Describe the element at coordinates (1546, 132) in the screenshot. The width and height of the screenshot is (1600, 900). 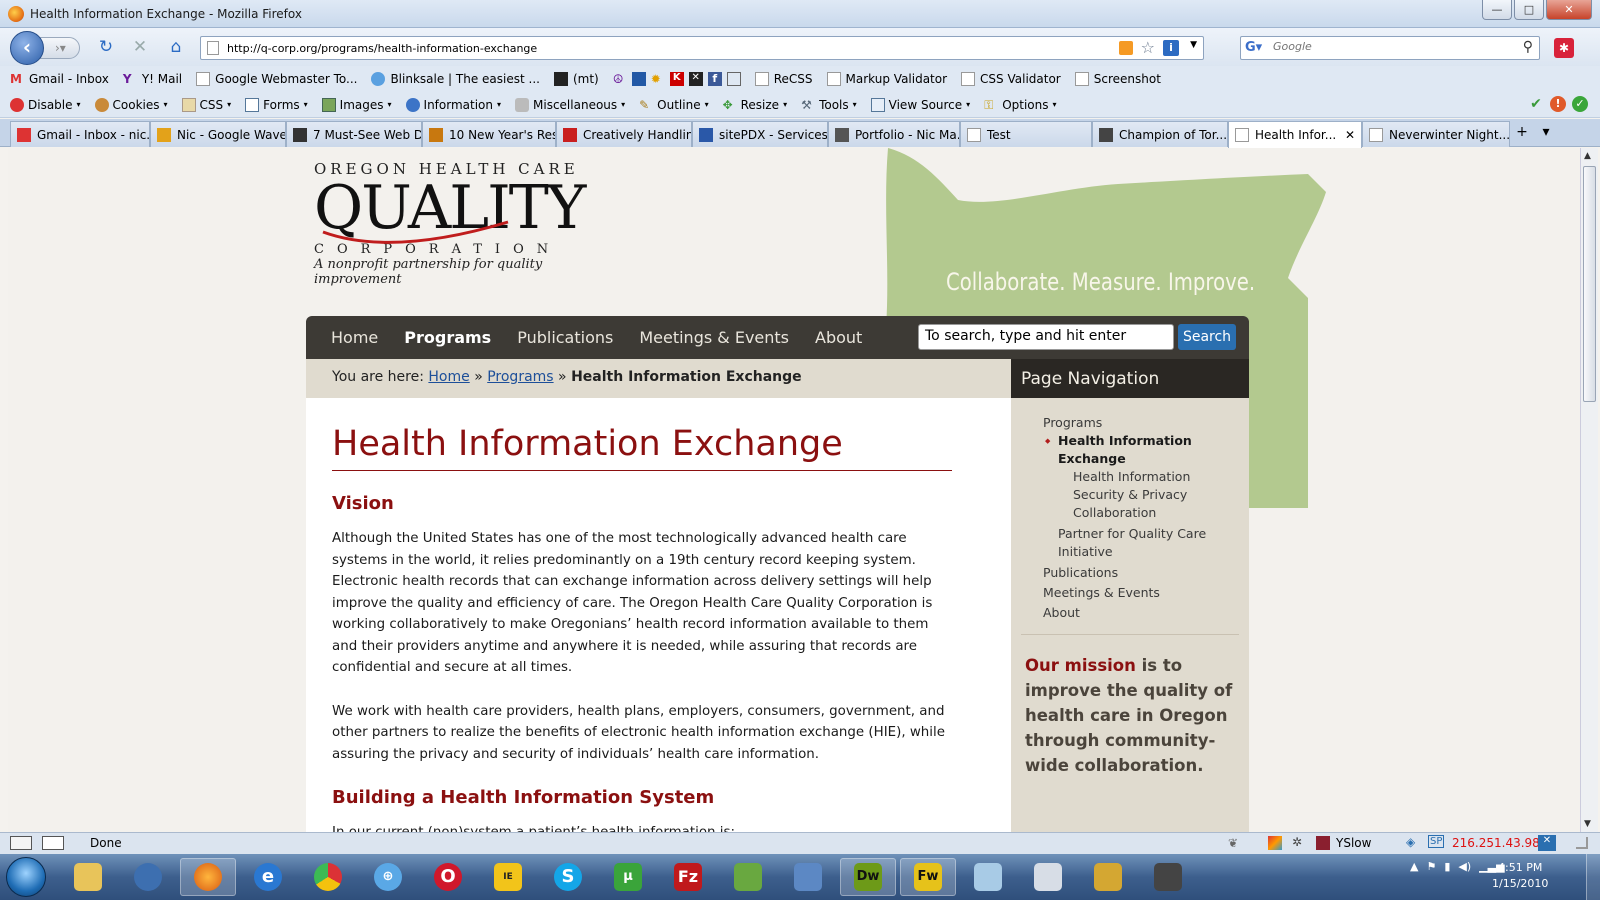
I see `list-tabs-icon: ▾` at that location.